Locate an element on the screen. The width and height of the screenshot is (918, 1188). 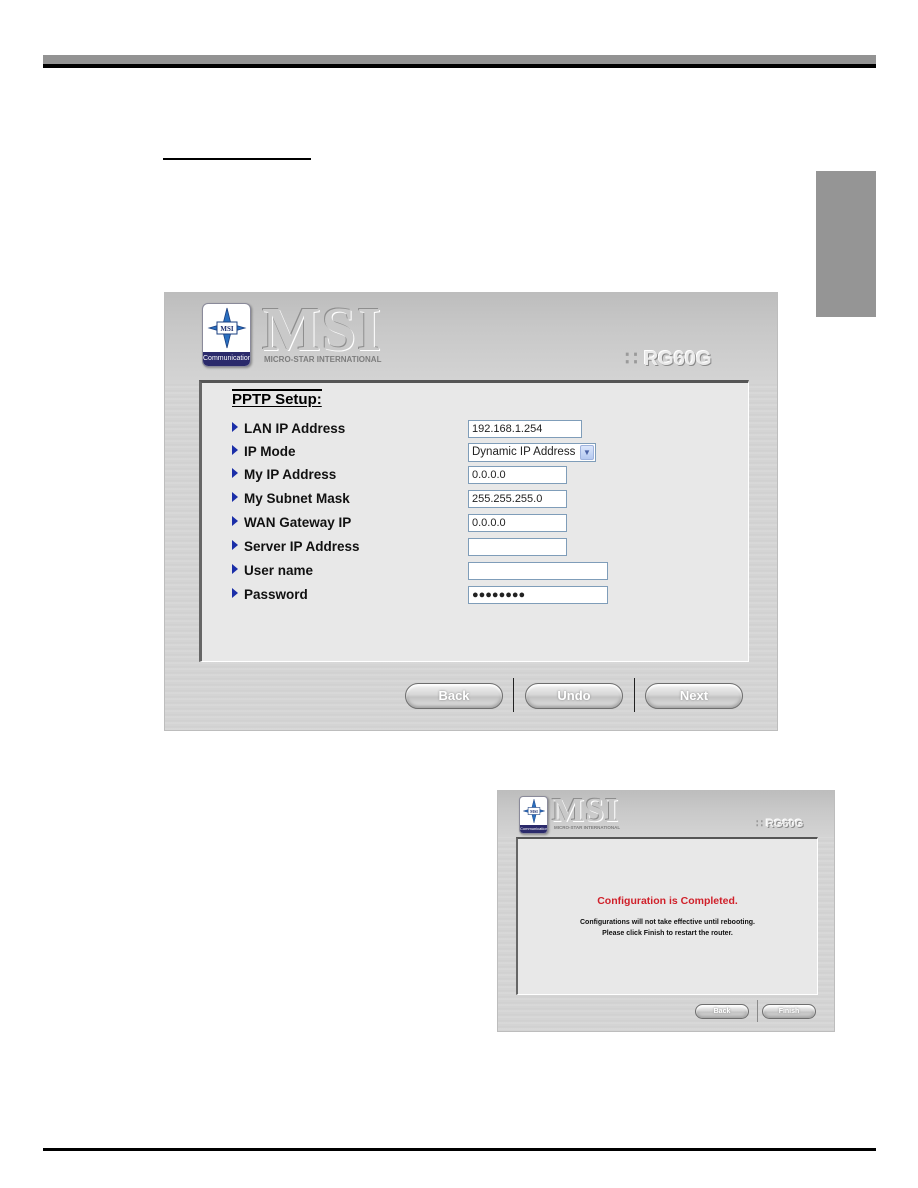
form-row-ip-mode: IP Mode Dynamic IP Address ▼ is located at coordinates (492, 453).